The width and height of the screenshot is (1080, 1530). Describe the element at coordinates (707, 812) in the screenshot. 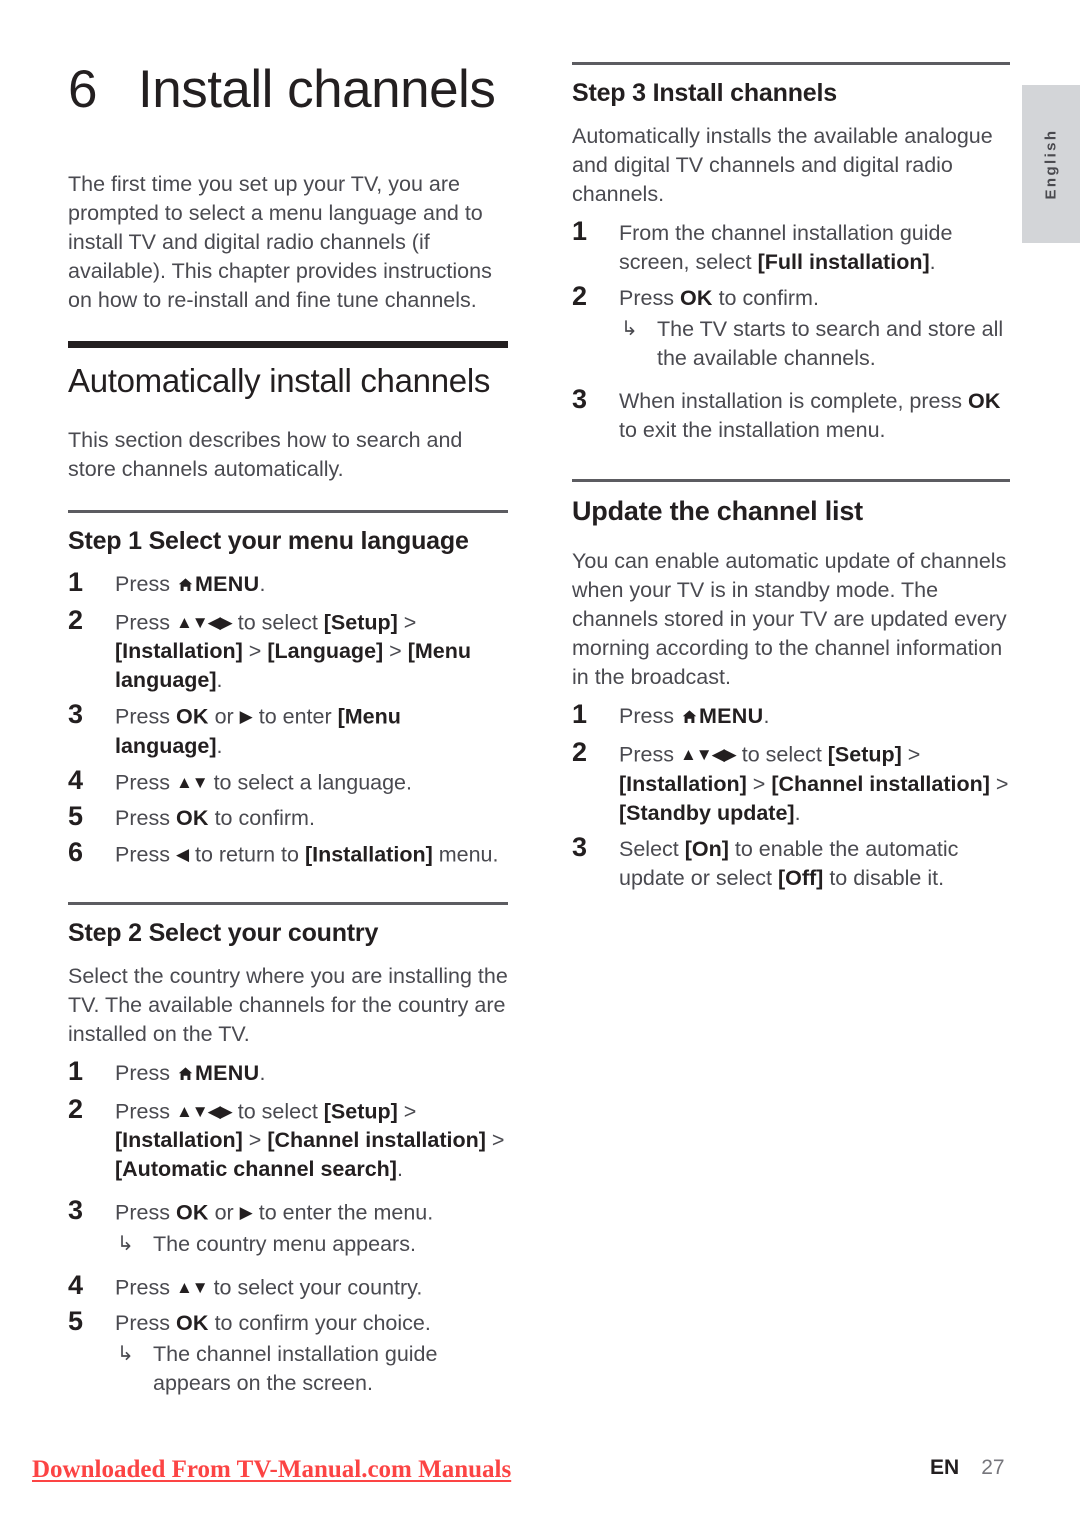

I see `menu-token: [Standby update]` at that location.